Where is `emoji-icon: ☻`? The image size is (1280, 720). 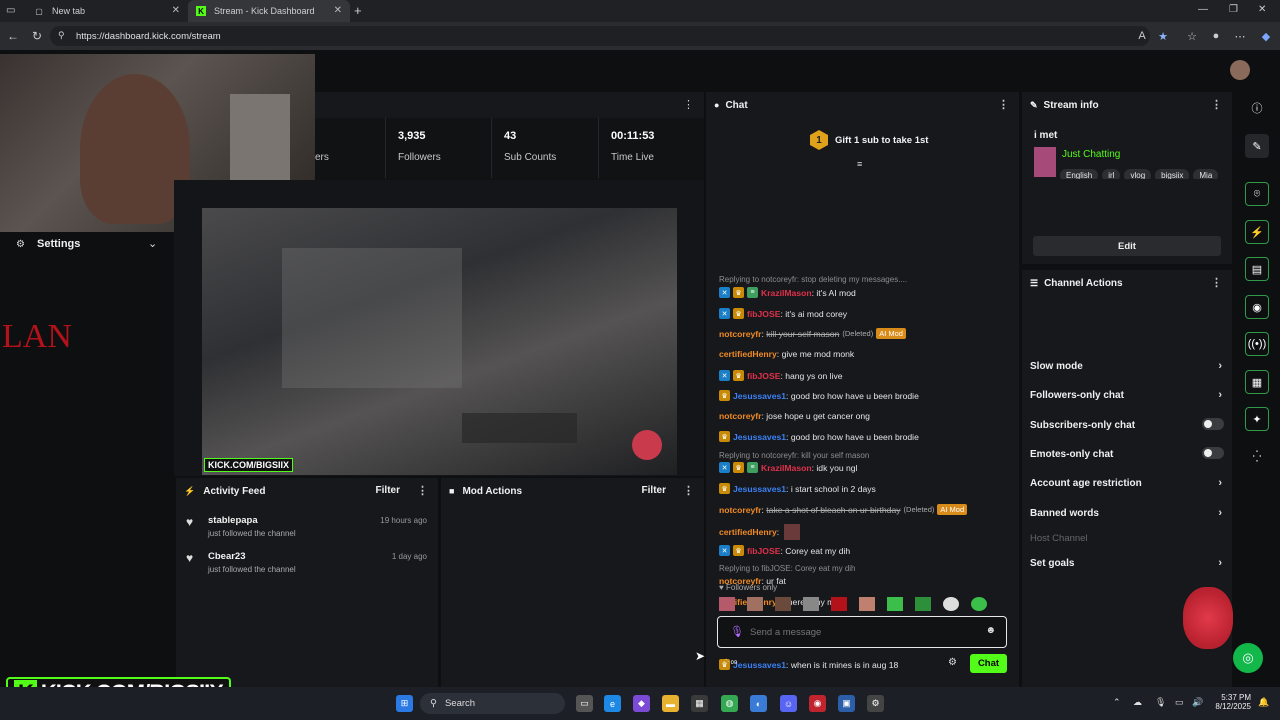
emoji-icon: ☻ is located at coordinates (990, 630).